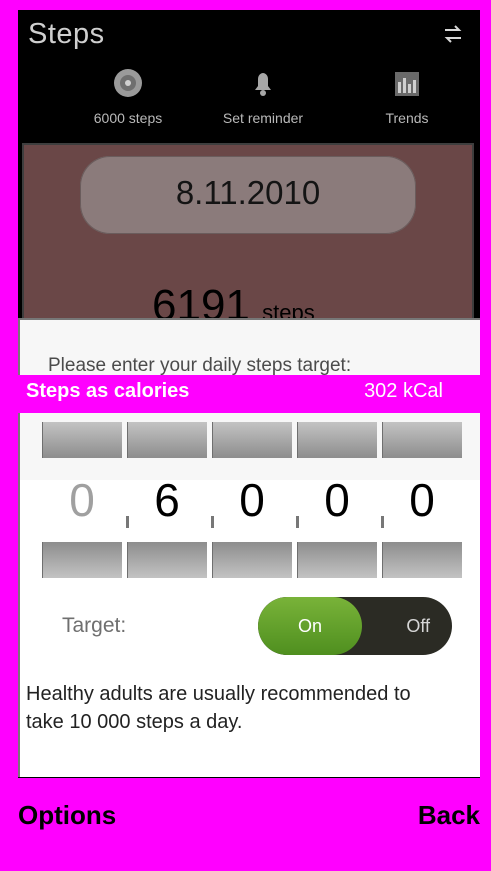 The height and width of the screenshot is (871, 491). Describe the element at coordinates (66, 34) in the screenshot. I see `app-title: Steps` at that location.